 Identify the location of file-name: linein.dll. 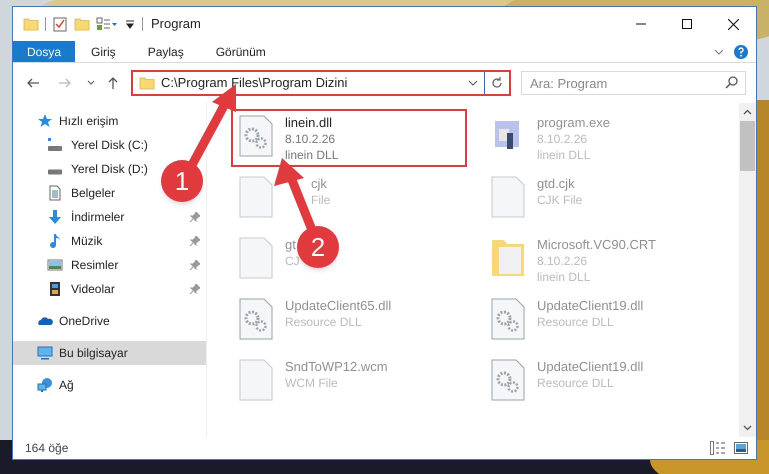
(309, 123).